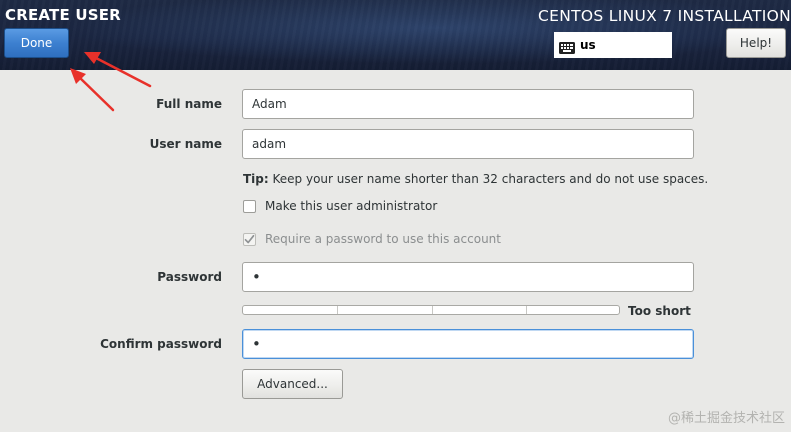 The image size is (791, 432). Describe the element at coordinates (185, 144) in the screenshot. I see `user-name-label: User name` at that location.